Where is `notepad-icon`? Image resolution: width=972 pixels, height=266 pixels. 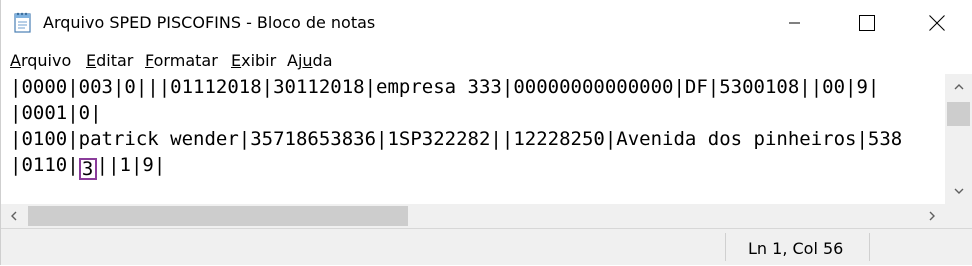 notepad-icon is located at coordinates (23, 22).